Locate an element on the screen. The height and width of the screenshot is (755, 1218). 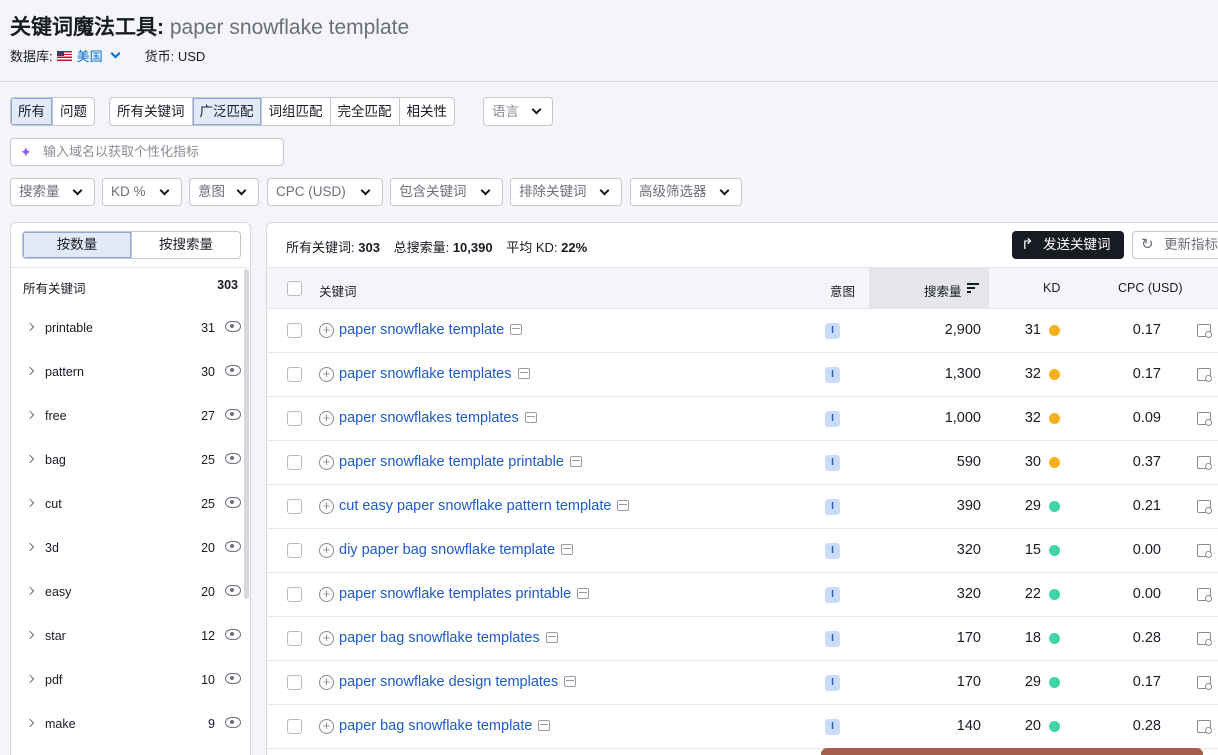
keyword-group-item: printable 31 is located at coordinates (127, 329).